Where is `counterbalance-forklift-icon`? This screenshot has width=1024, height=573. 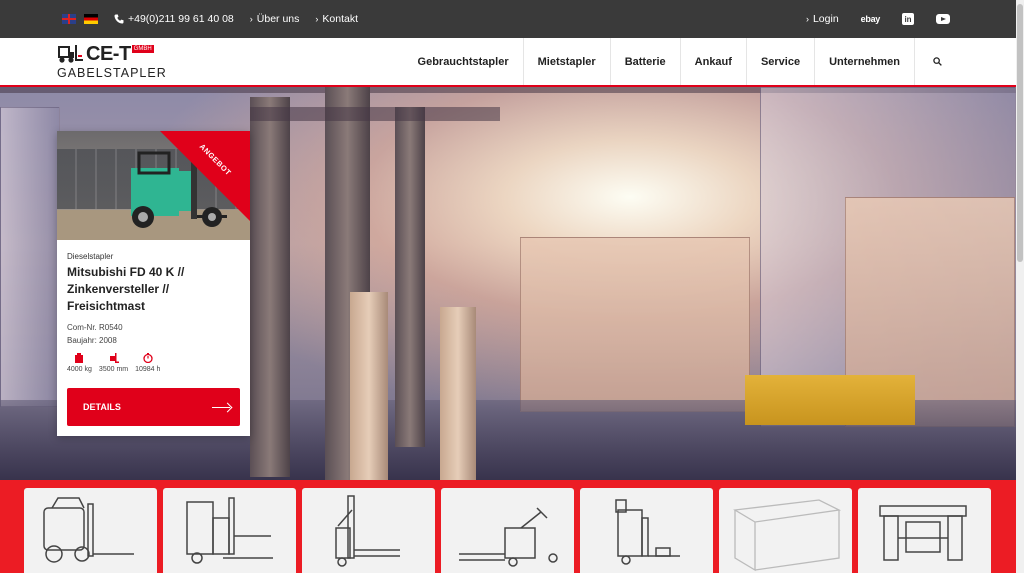 counterbalance-forklift-icon is located at coordinates (88, 530).